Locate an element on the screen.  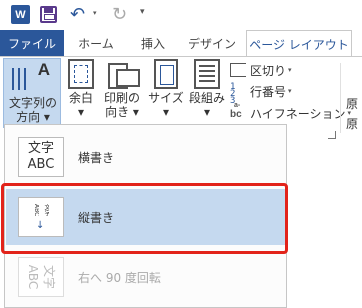
line-numbers-label: 行番号 is located at coordinates (268, 91).